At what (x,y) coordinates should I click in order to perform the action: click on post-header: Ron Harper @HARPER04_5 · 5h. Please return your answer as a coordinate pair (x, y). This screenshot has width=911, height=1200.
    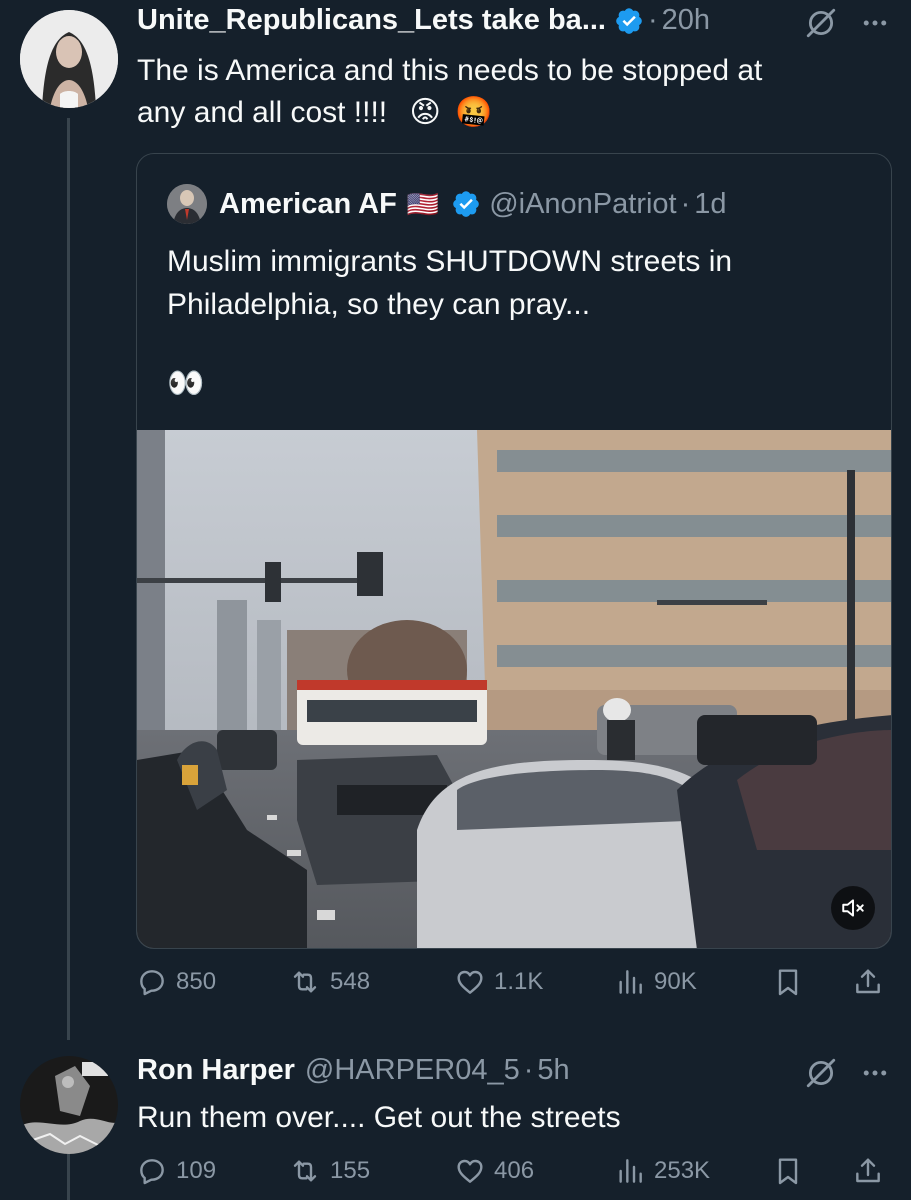
    Looking at the image, I should click on (353, 1070).